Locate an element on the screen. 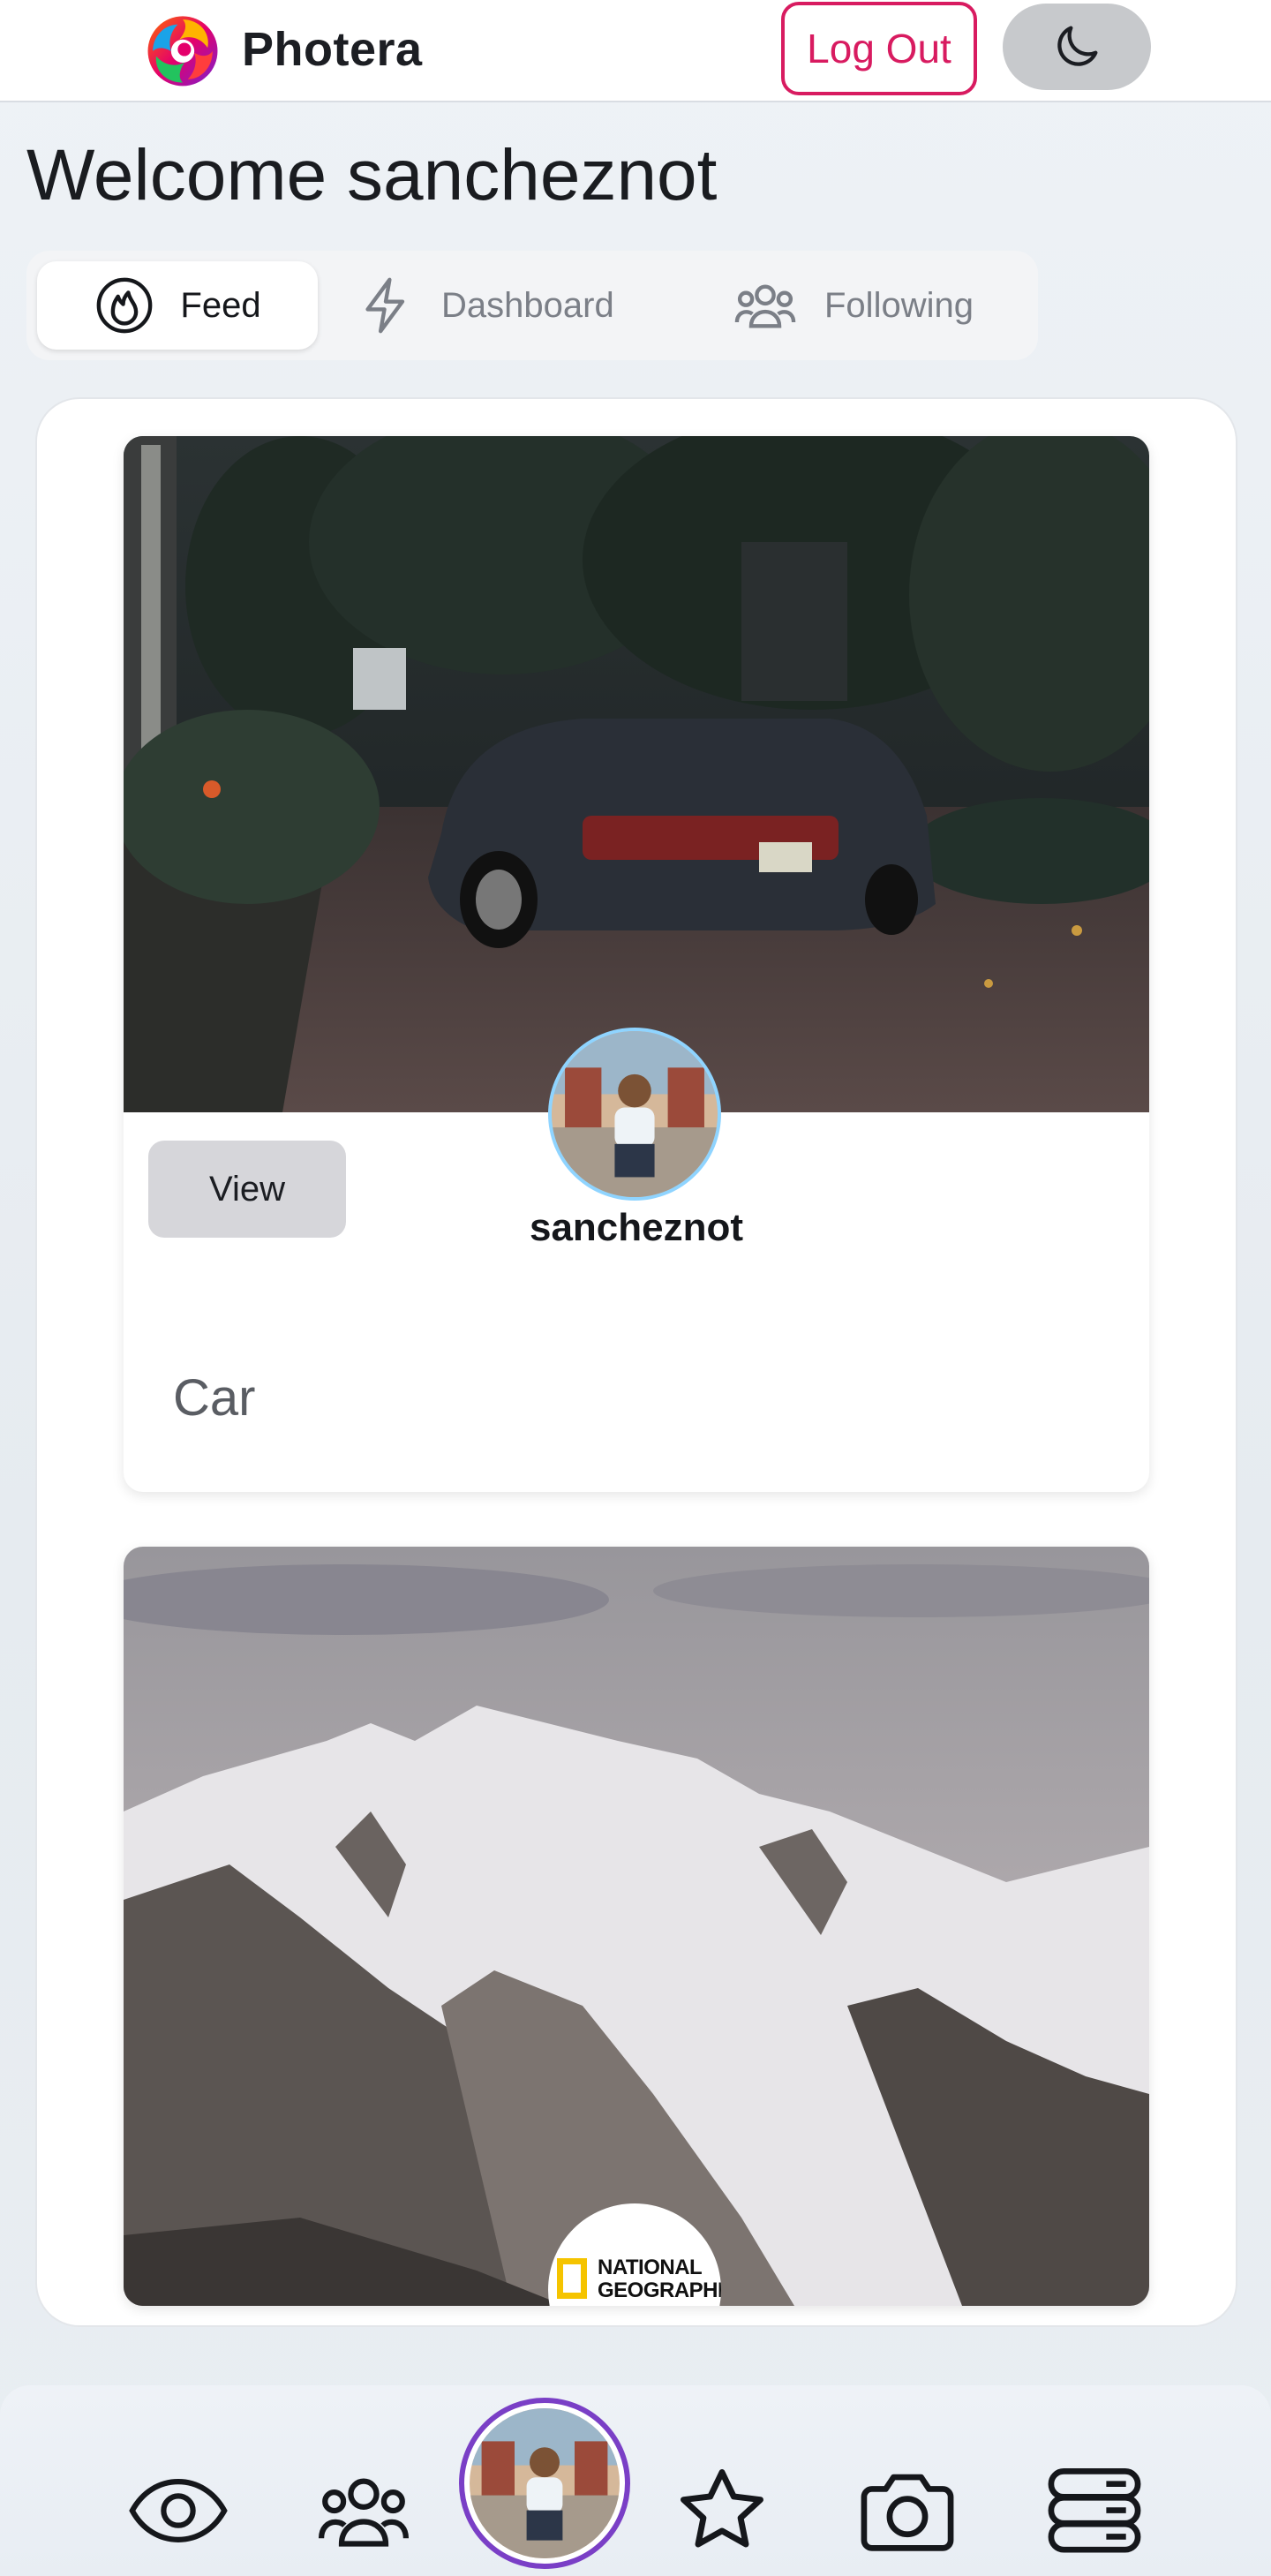 This screenshot has width=1271, height=2576. nav-favorites is located at coordinates (722, 2511).